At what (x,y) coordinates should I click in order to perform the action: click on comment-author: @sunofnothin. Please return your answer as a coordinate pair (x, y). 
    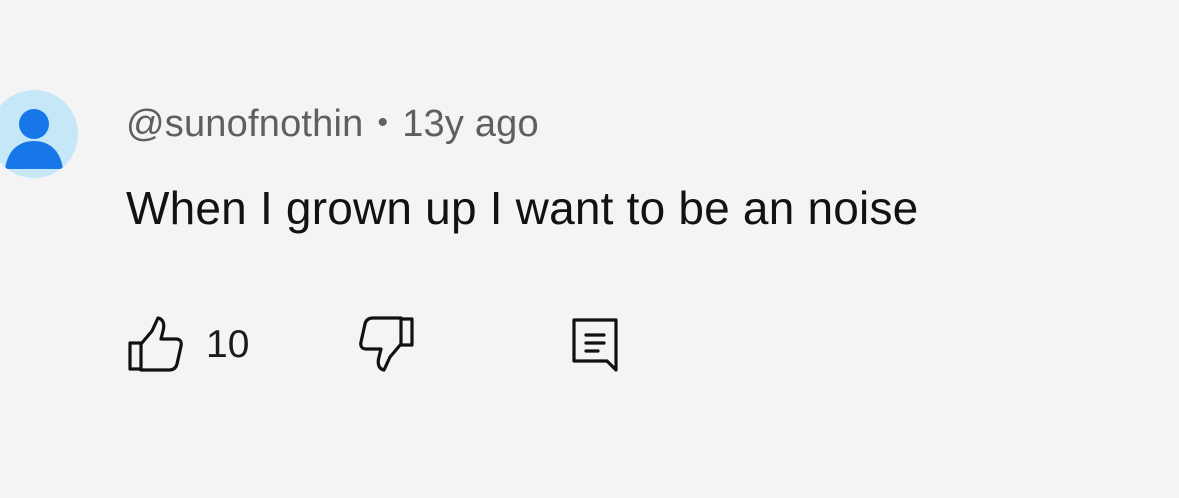
    Looking at the image, I should click on (244, 124).